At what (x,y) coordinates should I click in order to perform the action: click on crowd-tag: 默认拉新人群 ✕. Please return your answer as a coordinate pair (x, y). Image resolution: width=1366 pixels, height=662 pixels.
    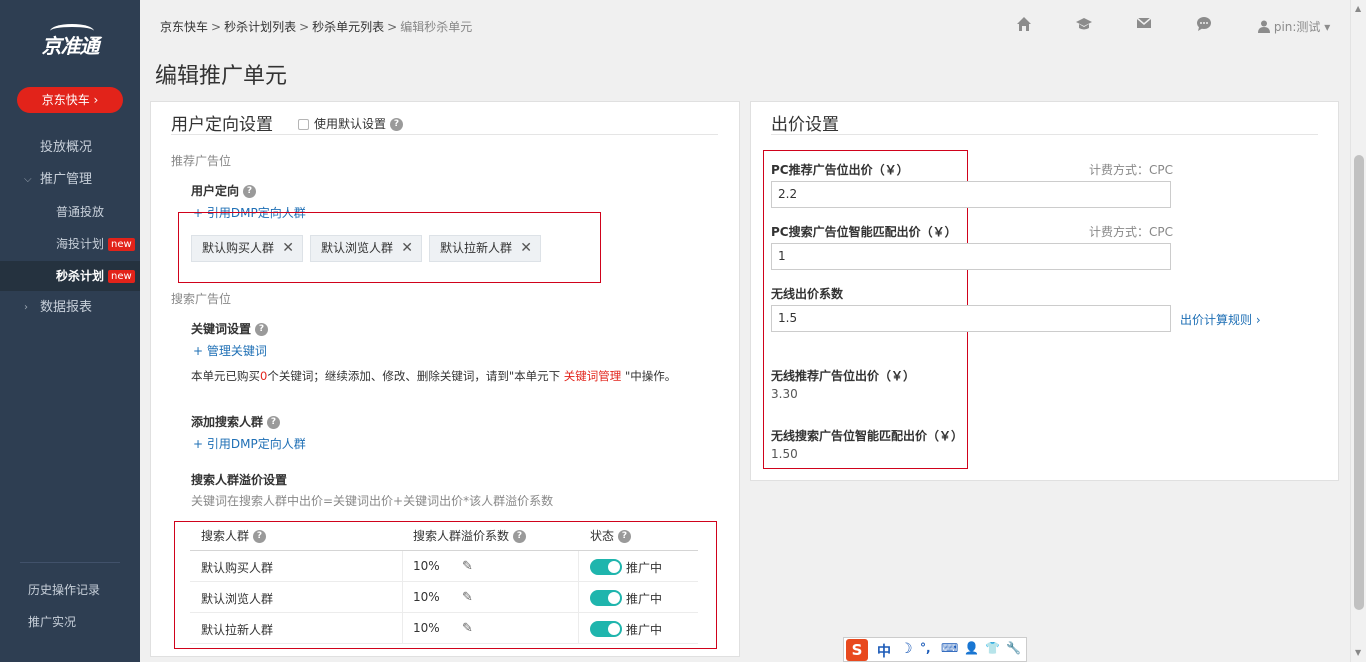
    Looking at the image, I should click on (485, 248).